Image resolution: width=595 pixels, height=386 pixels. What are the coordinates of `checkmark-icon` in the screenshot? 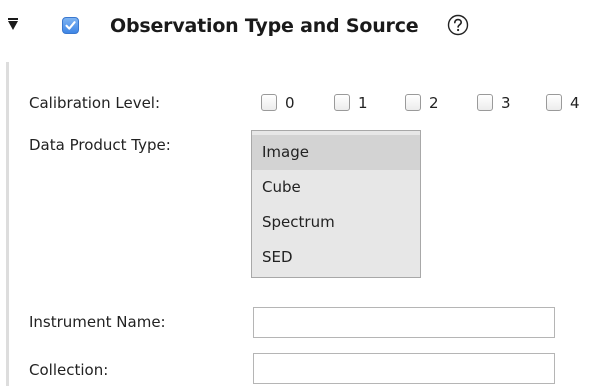 It's located at (70, 25).